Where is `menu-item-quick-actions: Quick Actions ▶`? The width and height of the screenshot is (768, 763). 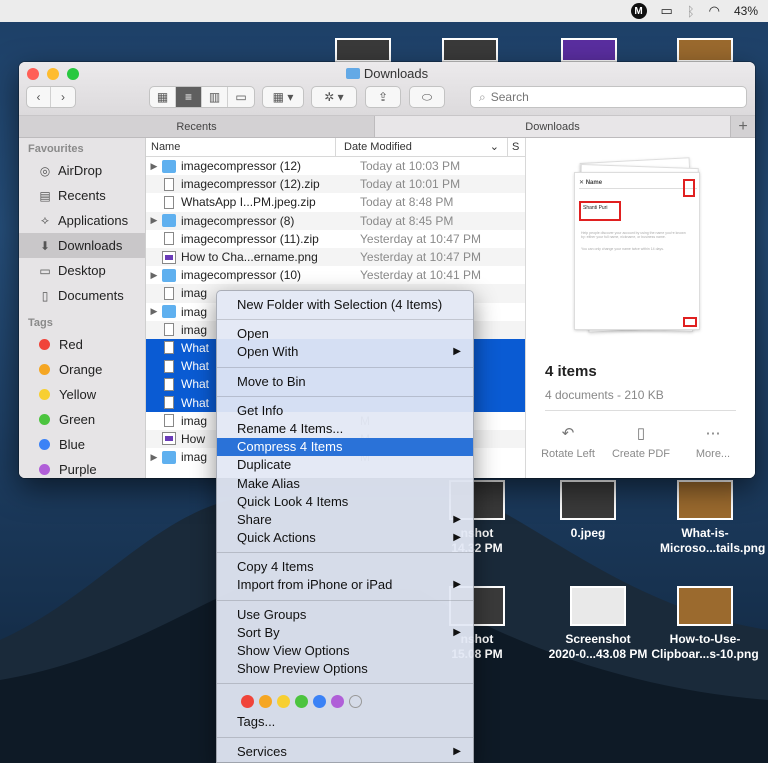
menu-item-quick-actions: Quick Actions ▶ is located at coordinates (345, 538).